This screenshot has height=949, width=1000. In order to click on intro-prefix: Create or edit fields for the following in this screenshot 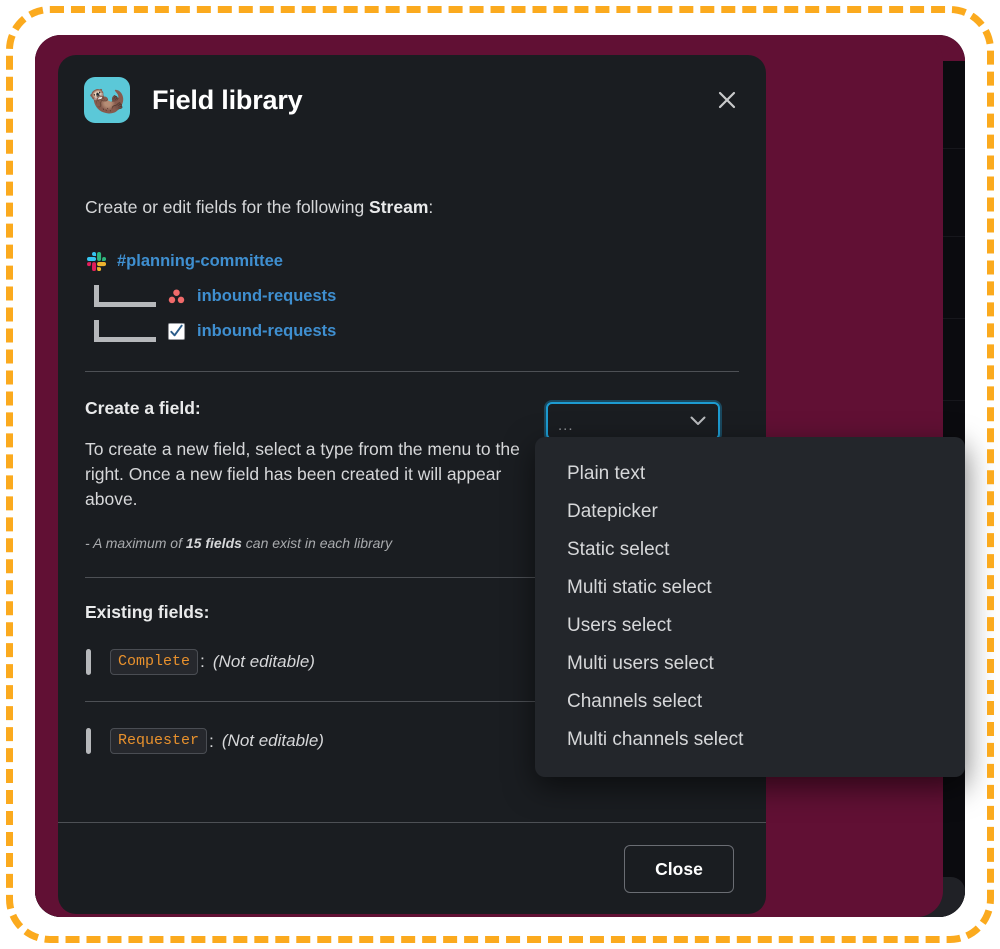, I will do `click(227, 207)`.